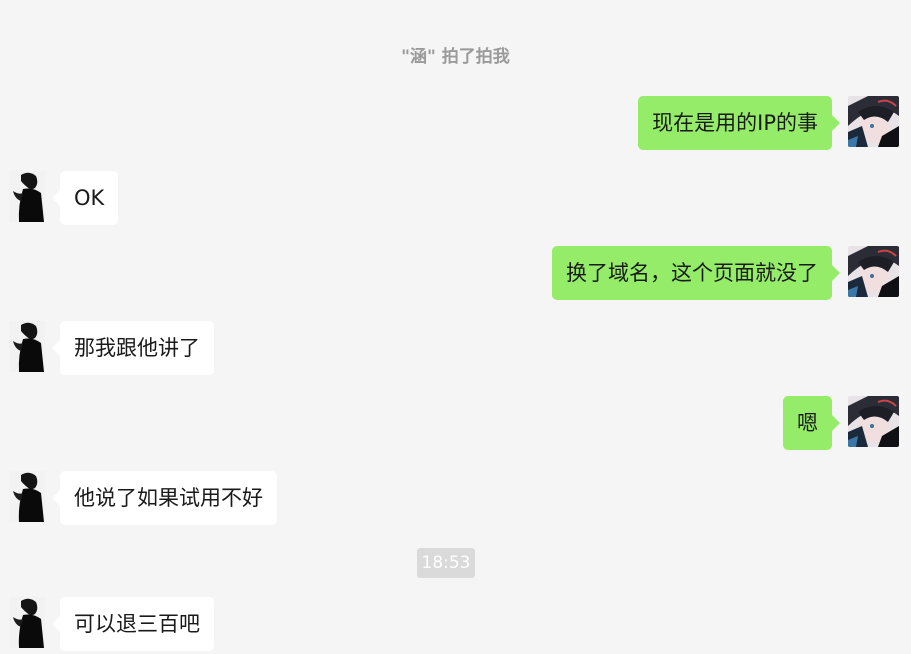 This screenshot has width=911, height=654. What do you see at coordinates (133, 624) in the screenshot?
I see `message-bubble: 可以退三百吧` at bounding box center [133, 624].